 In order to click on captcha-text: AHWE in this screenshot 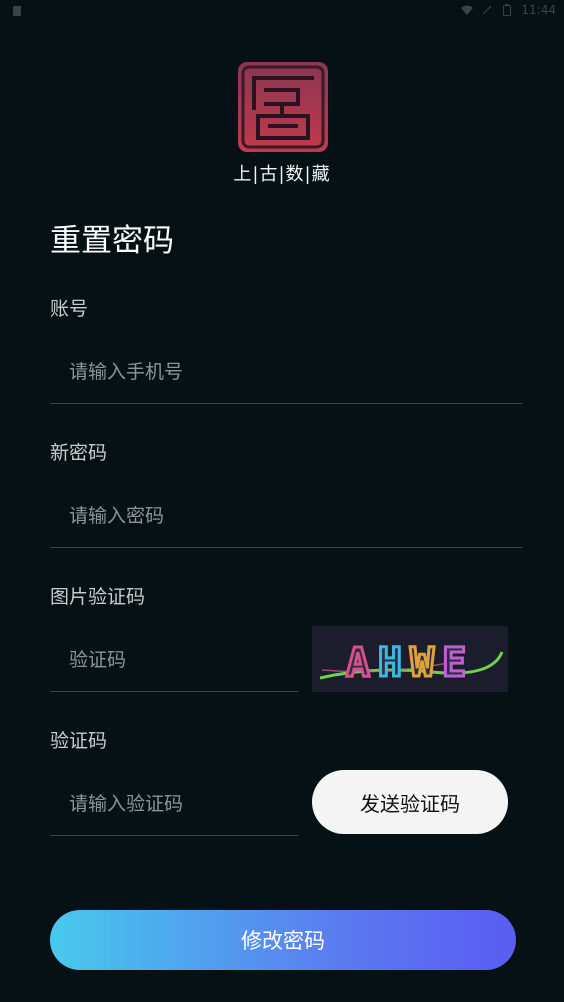, I will do `click(410, 663)`.